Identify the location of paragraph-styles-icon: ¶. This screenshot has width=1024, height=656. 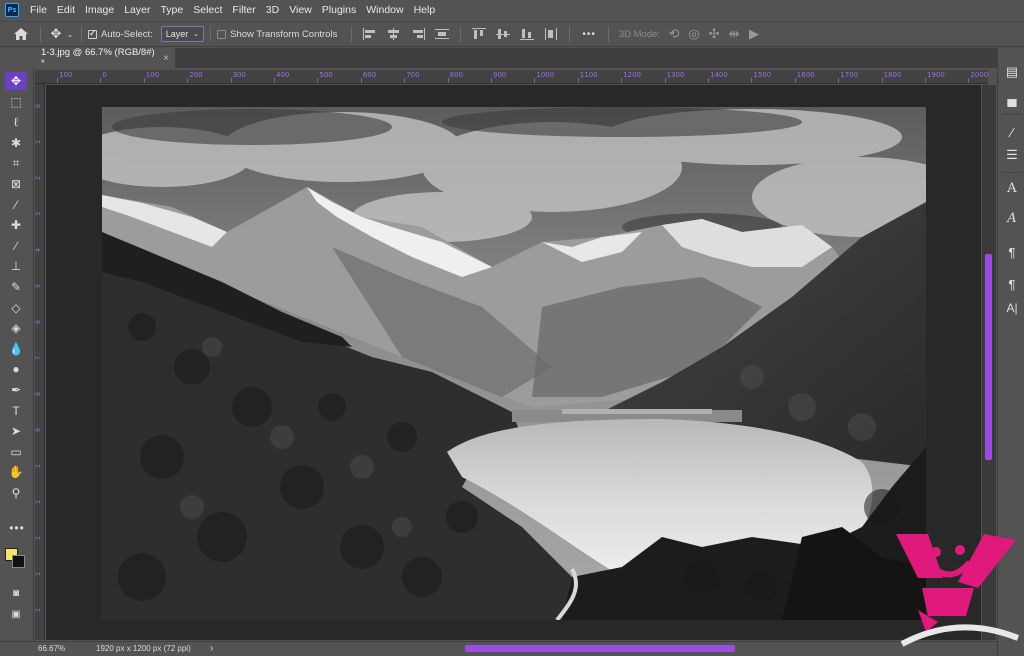
(1012, 252).